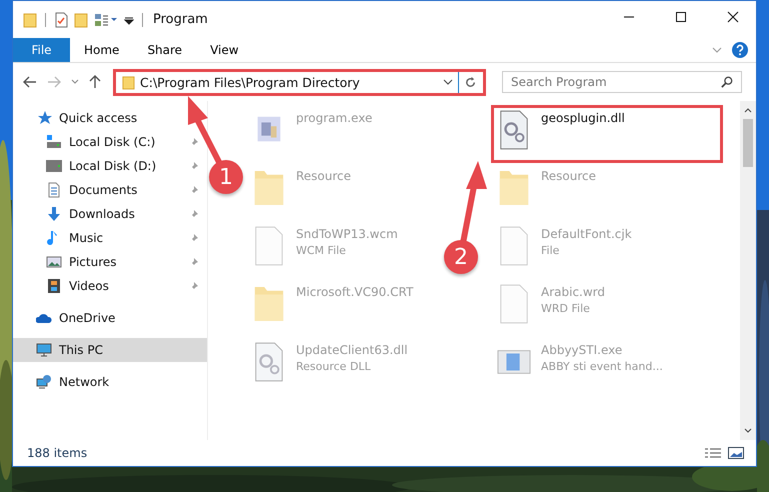 This screenshot has width=769, height=492. I want to click on properties-icon, so click(61, 20).